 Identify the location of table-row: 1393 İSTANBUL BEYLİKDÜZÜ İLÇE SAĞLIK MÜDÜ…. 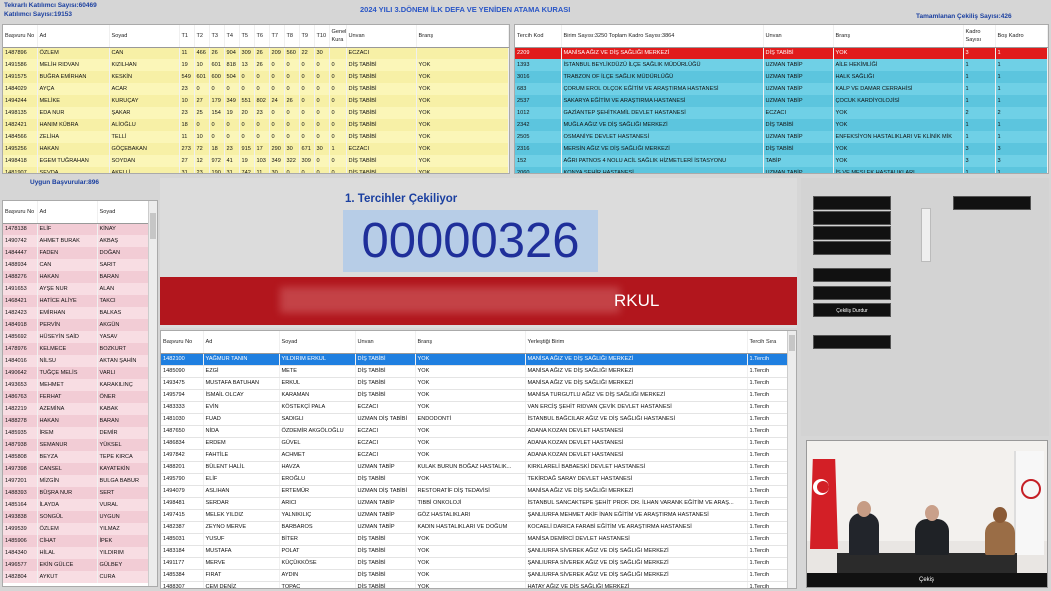
(781, 65).